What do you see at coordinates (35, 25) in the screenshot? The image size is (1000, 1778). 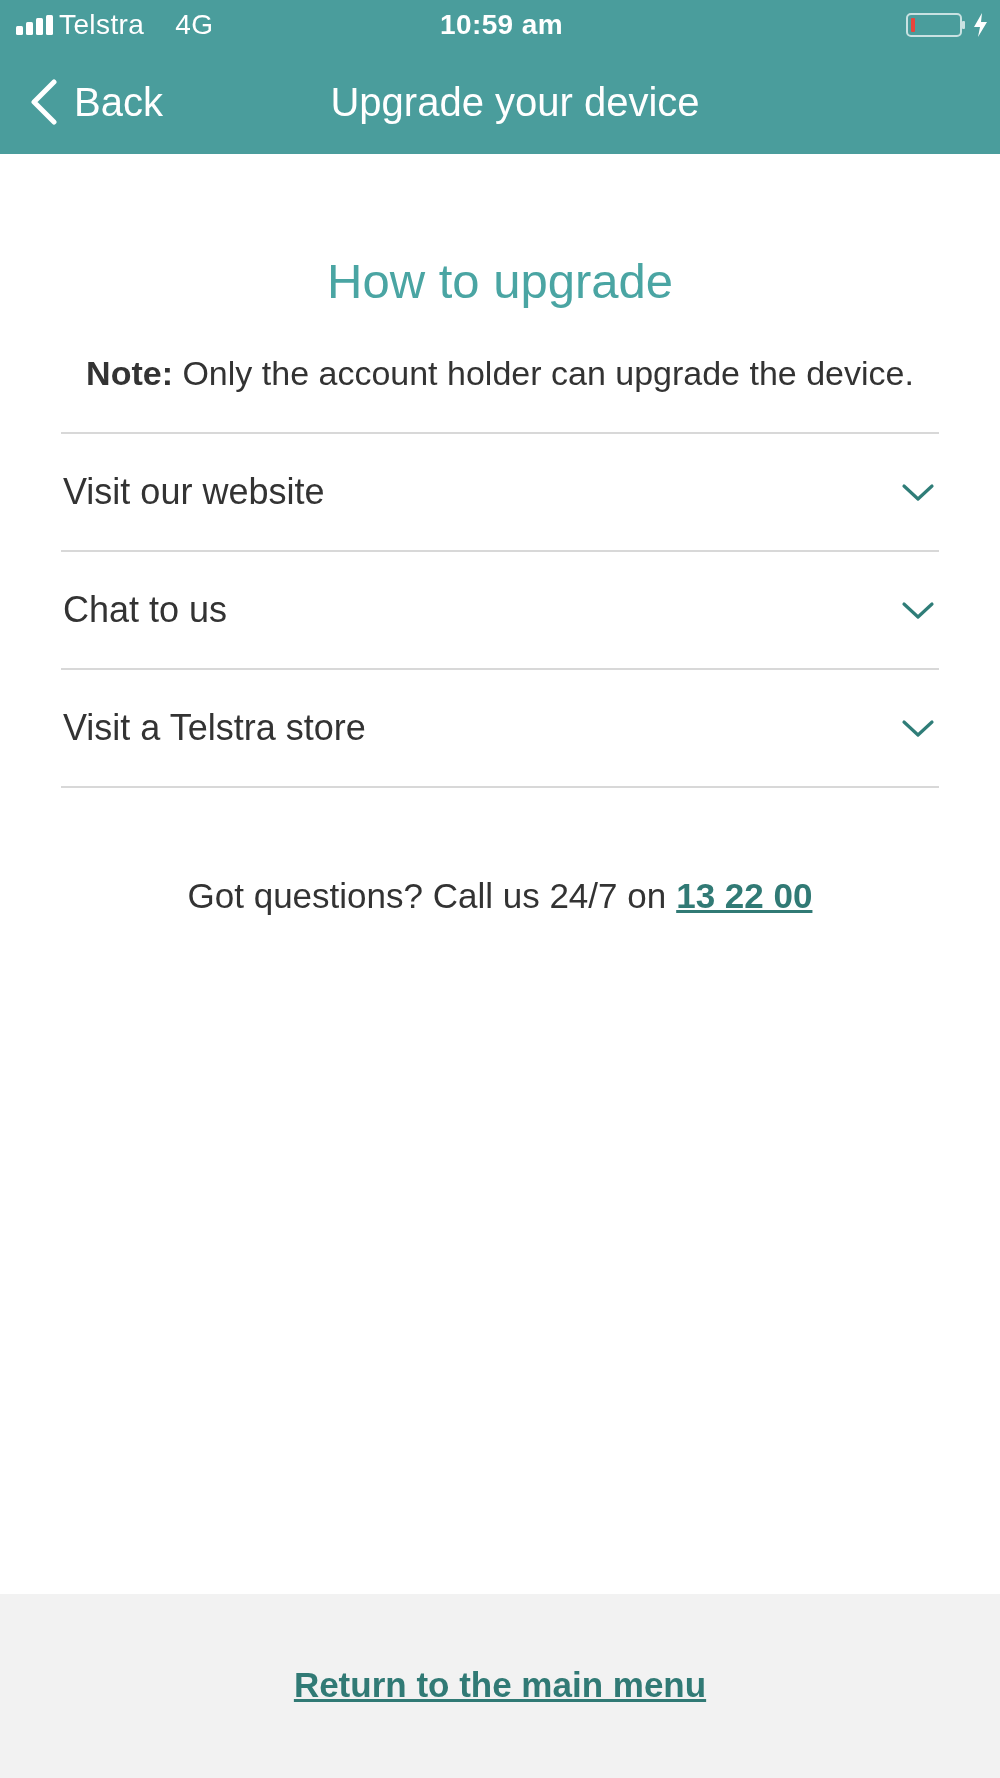 I see `signal-icon` at bounding box center [35, 25].